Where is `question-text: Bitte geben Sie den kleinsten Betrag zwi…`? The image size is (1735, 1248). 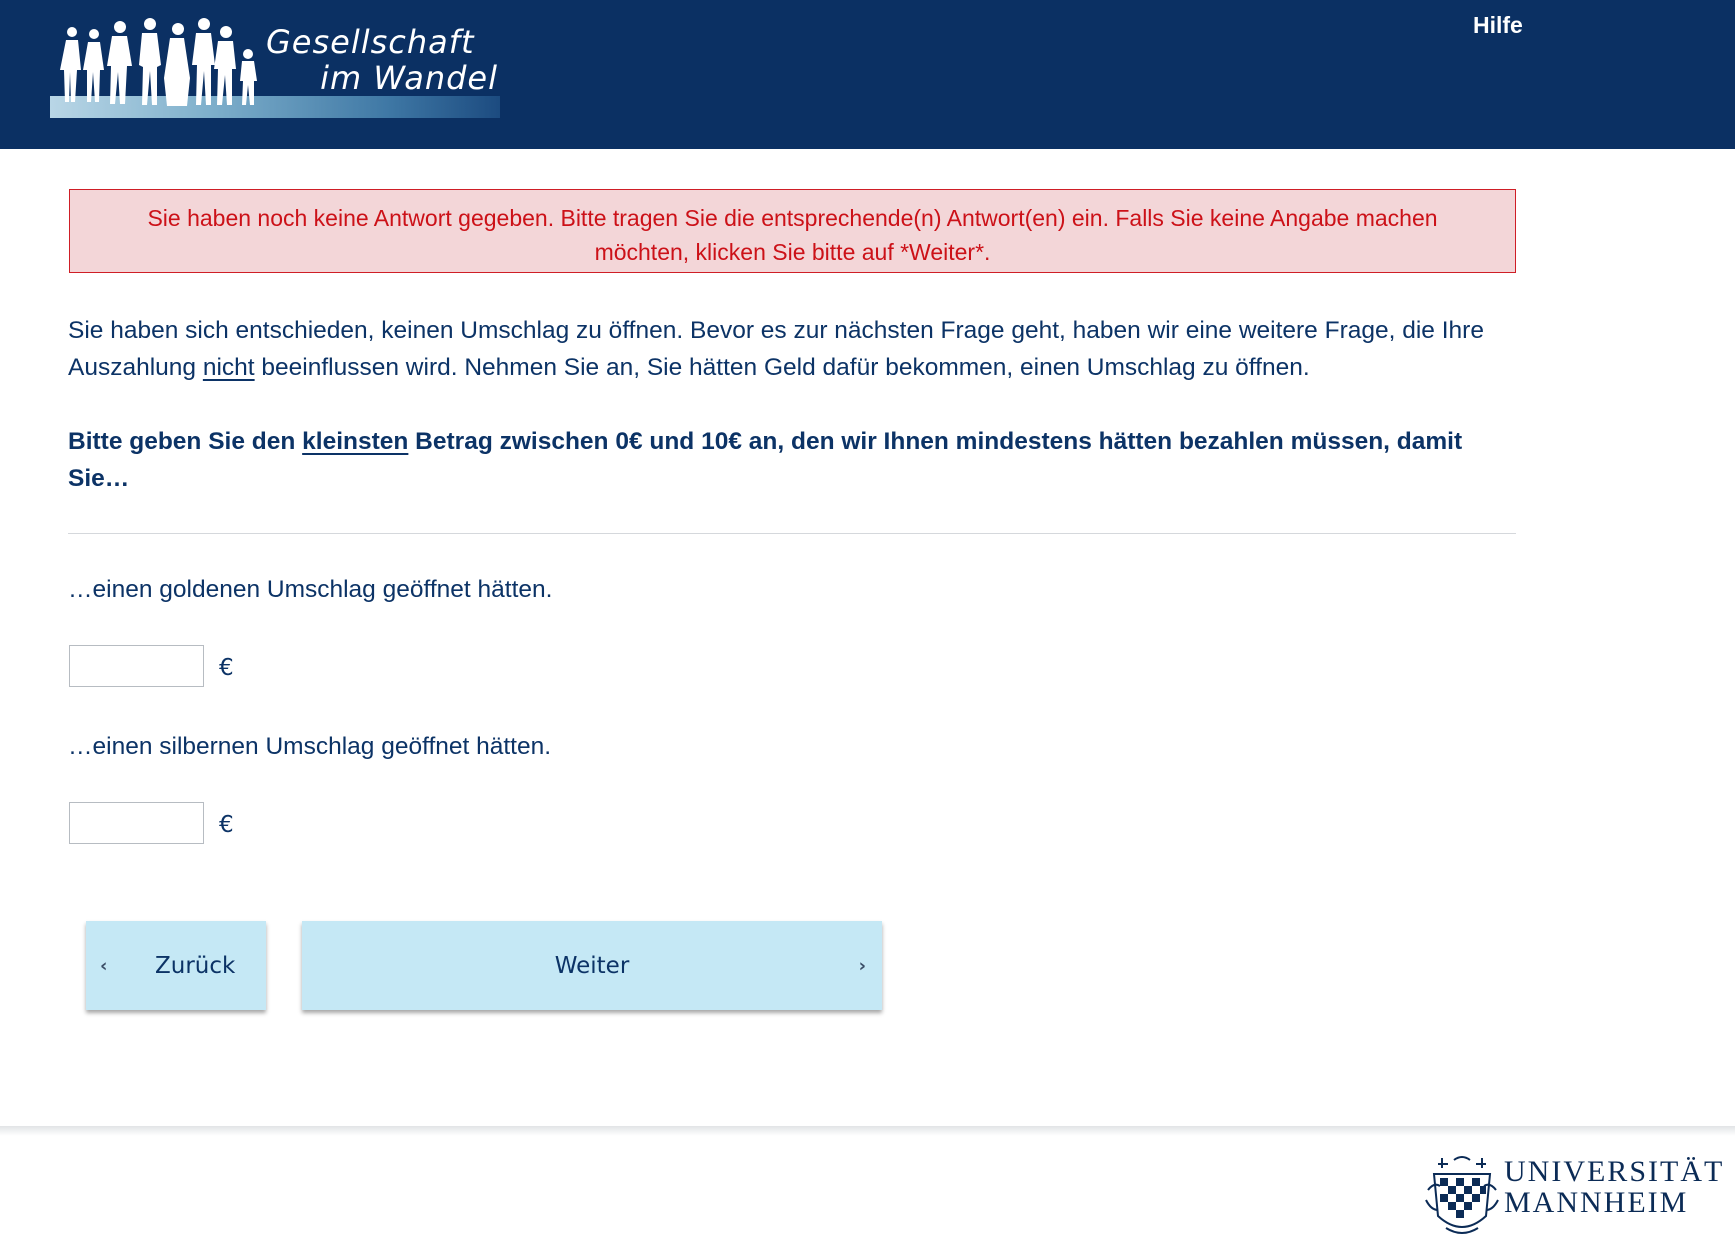
question-text: Bitte geben Sie den kleinsten Betrag zwi… is located at coordinates (798, 460).